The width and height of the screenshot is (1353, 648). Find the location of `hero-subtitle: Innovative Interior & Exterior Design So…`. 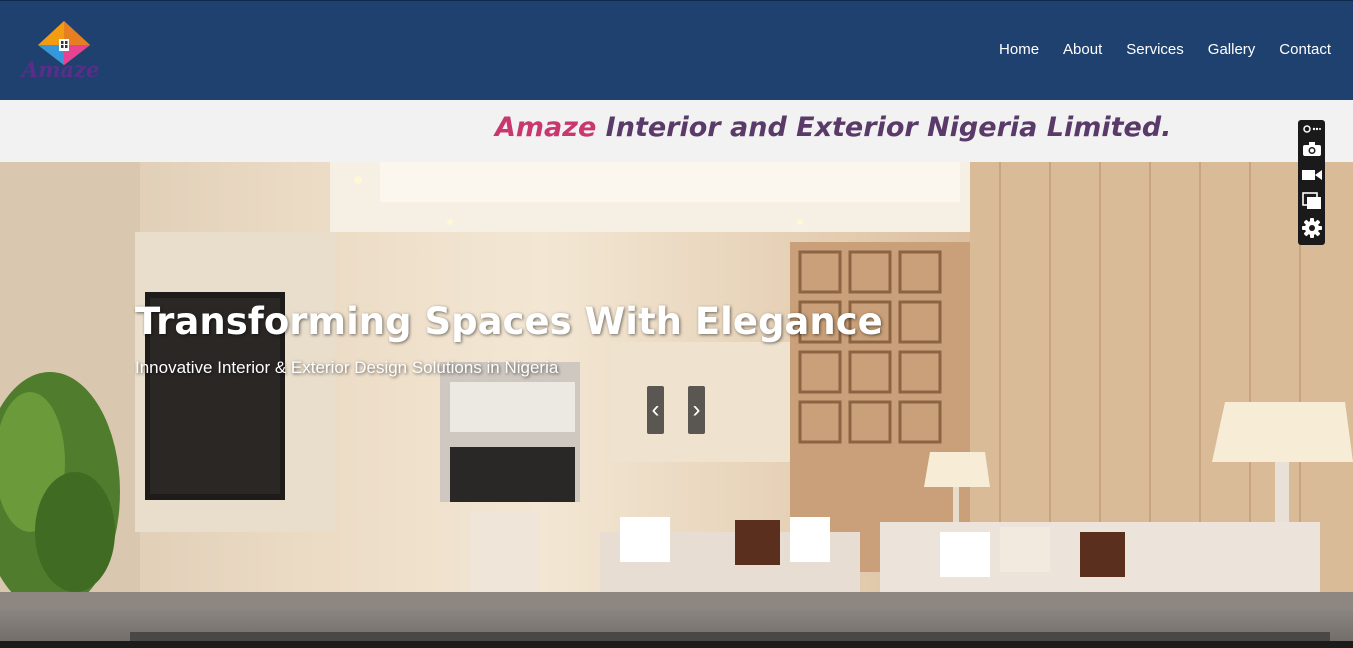

hero-subtitle: Innovative Interior & Exterior Design So… is located at coordinates (347, 367).